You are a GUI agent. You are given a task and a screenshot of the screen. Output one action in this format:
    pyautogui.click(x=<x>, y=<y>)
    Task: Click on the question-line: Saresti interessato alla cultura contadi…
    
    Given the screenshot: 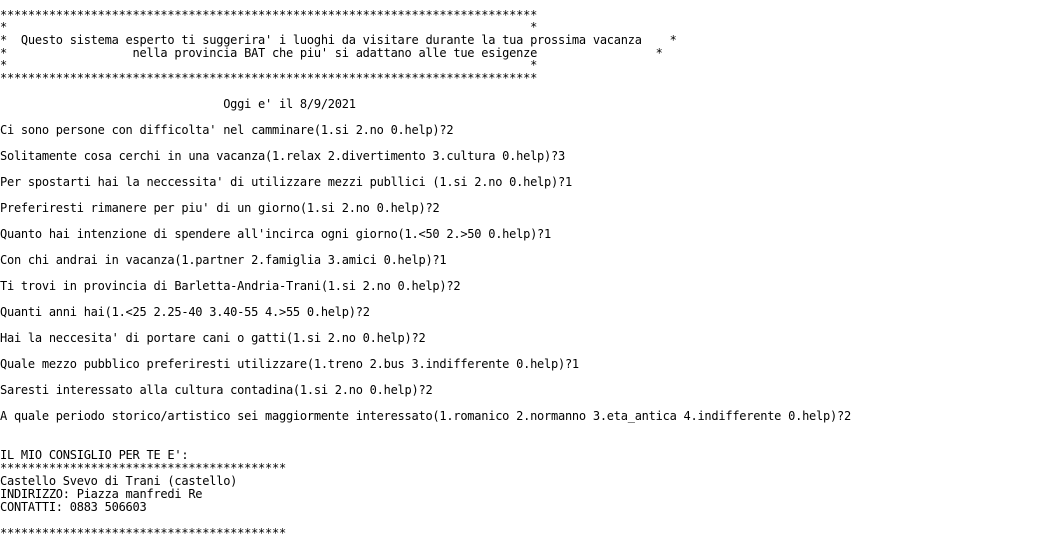 What is the action you would take?
    pyautogui.click(x=216, y=390)
    